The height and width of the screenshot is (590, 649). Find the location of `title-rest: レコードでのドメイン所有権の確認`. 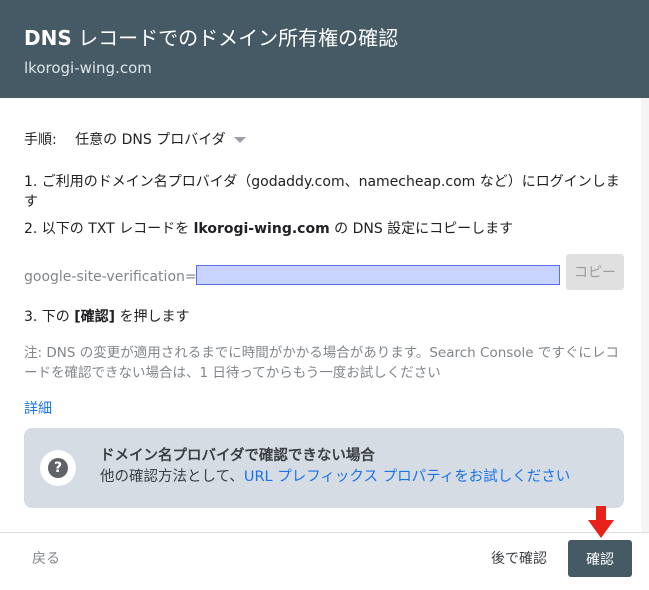

title-rest: レコードでのドメイン所有権の確認 is located at coordinates (235, 38).